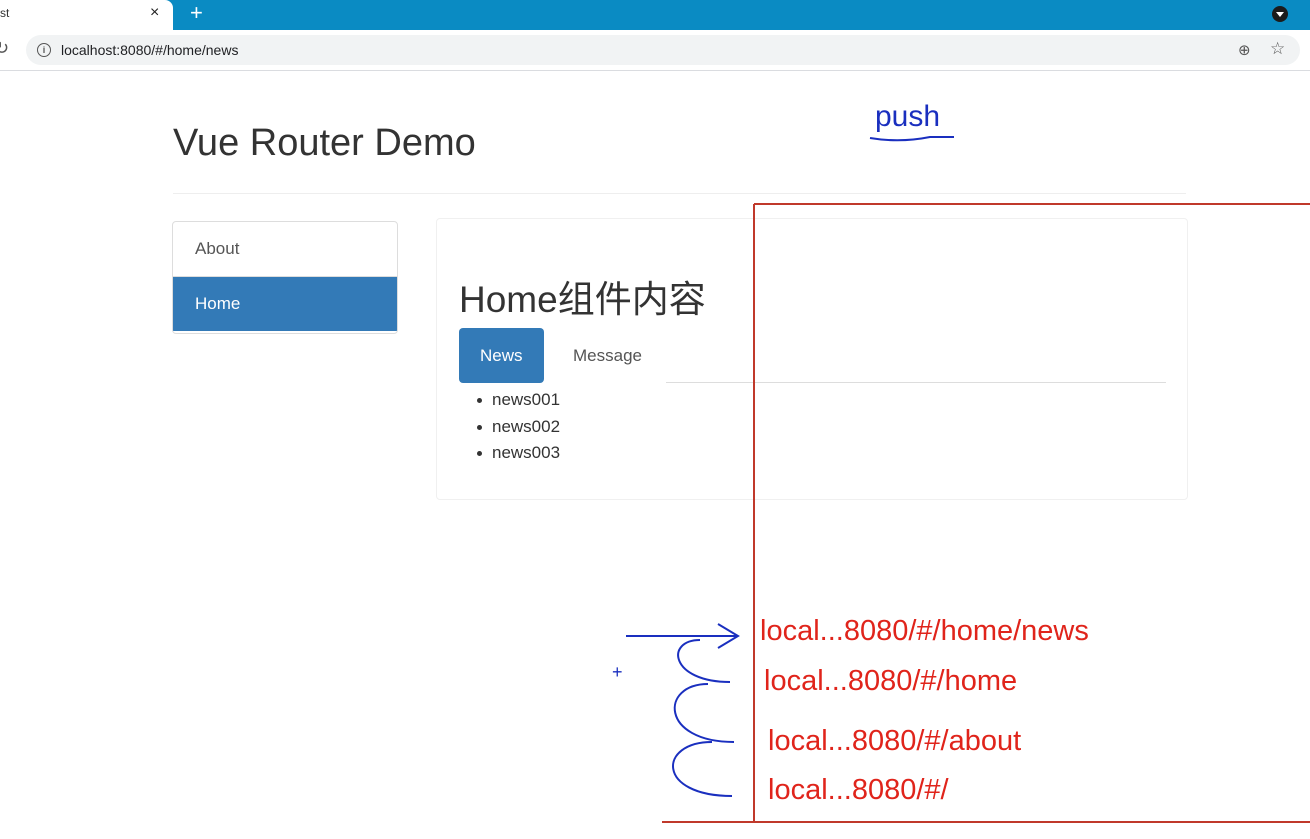  I want to click on history-entry: local...8080/#/, so click(858, 790).